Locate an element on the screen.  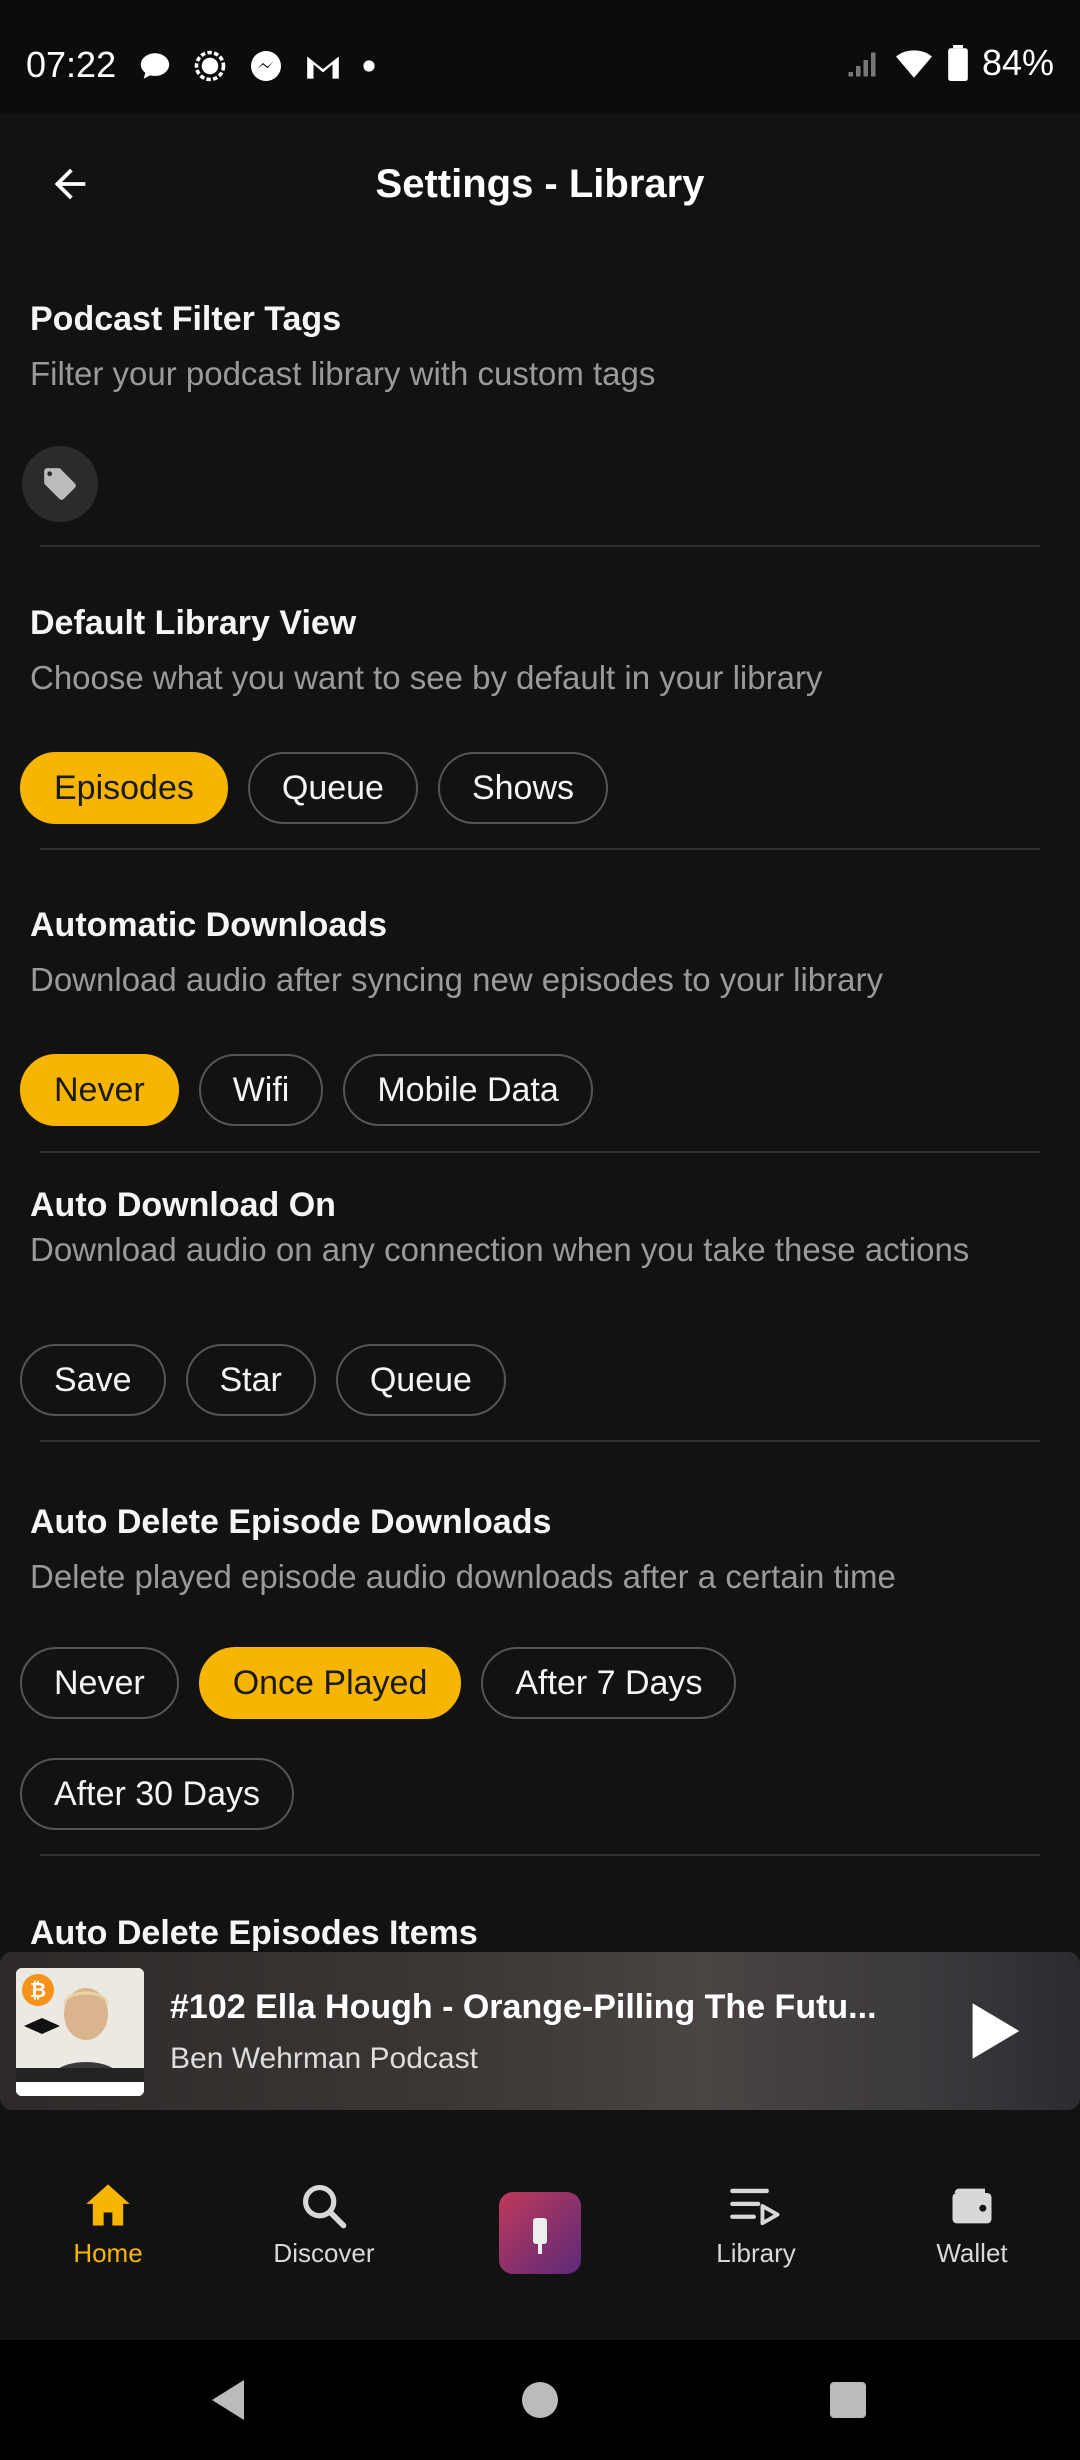
nav-label: Library is located at coordinates (756, 2253).